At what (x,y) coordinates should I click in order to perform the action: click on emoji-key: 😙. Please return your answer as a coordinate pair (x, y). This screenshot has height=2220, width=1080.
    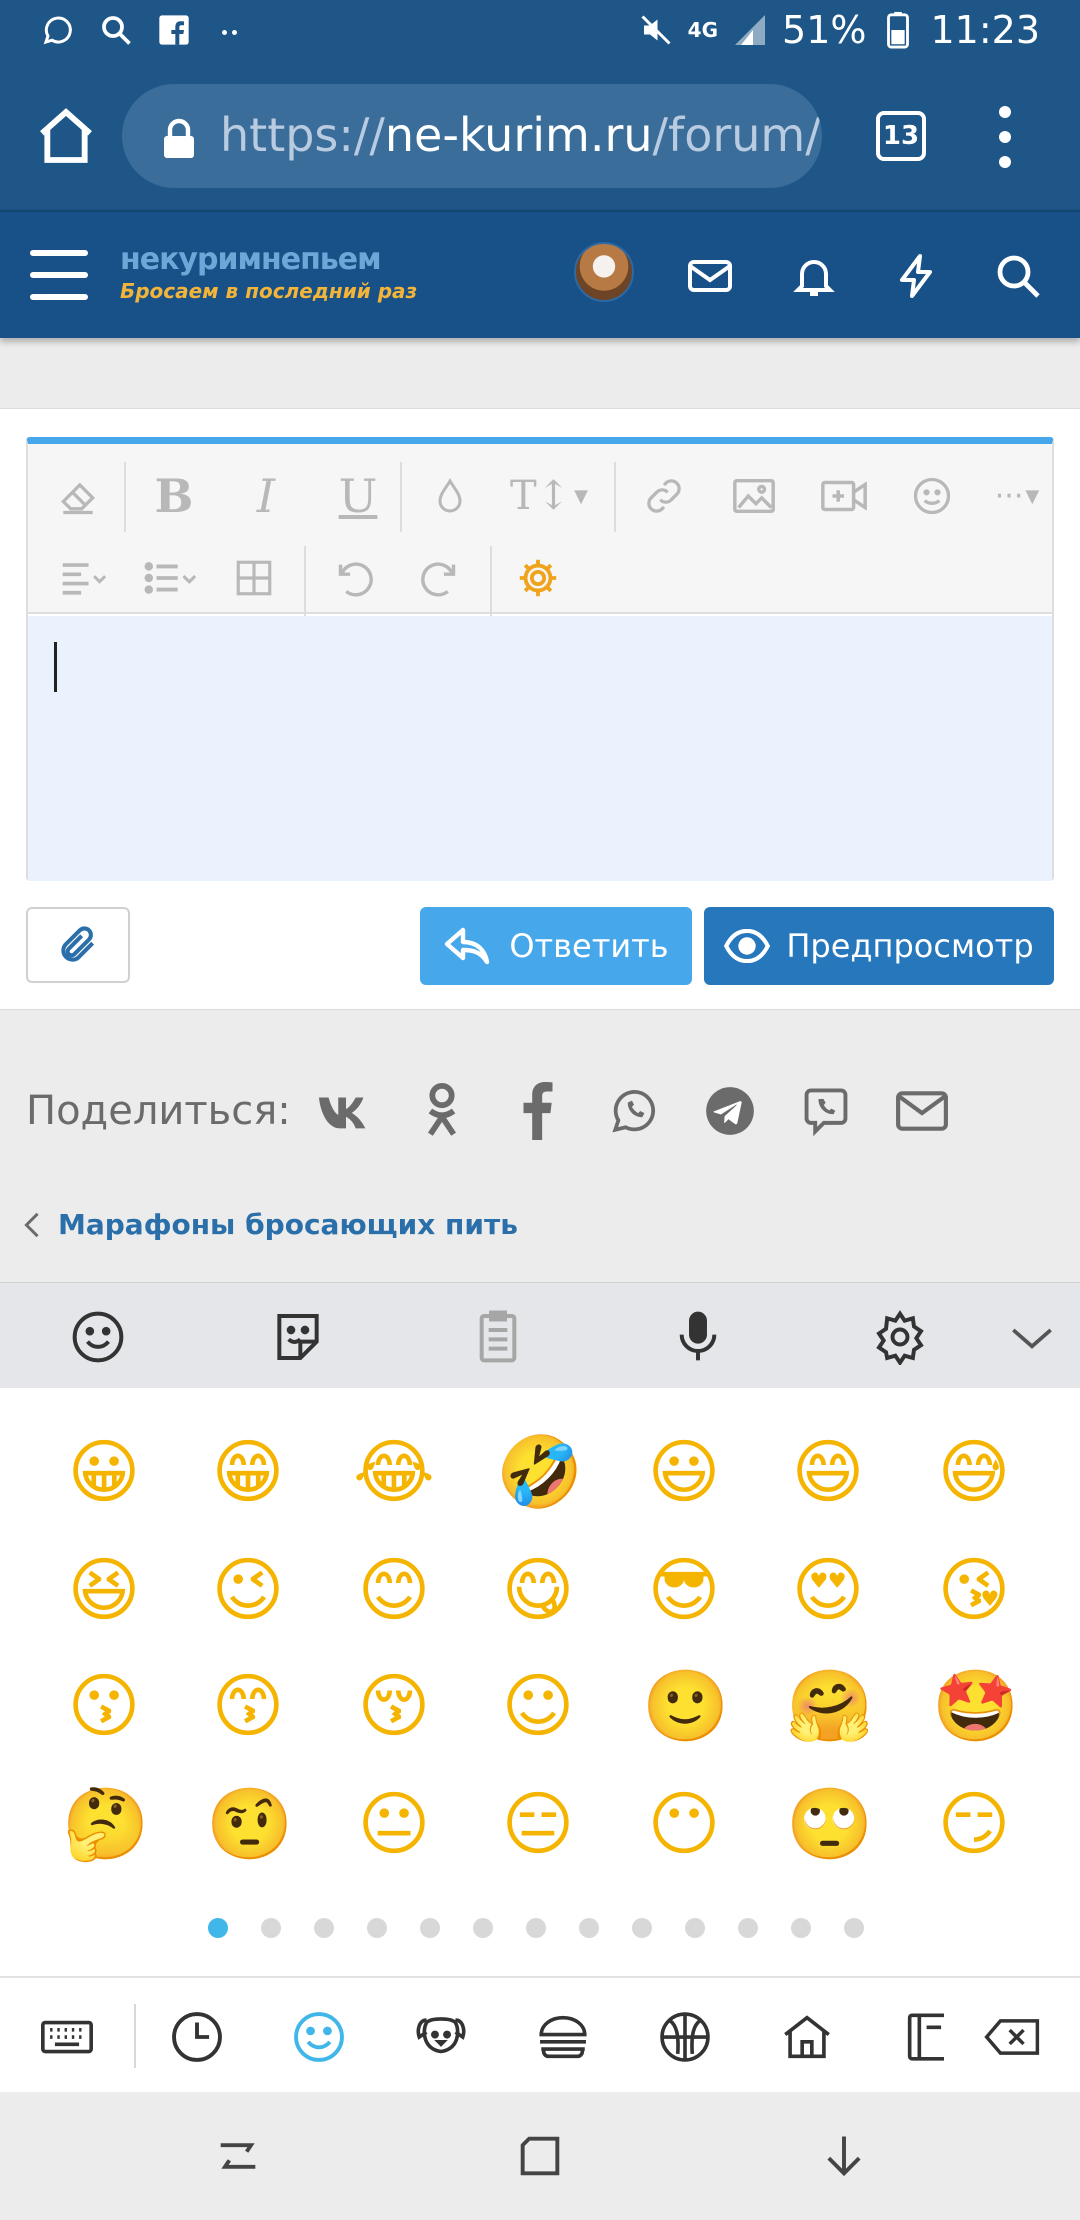
    Looking at the image, I should click on (248, 1706).